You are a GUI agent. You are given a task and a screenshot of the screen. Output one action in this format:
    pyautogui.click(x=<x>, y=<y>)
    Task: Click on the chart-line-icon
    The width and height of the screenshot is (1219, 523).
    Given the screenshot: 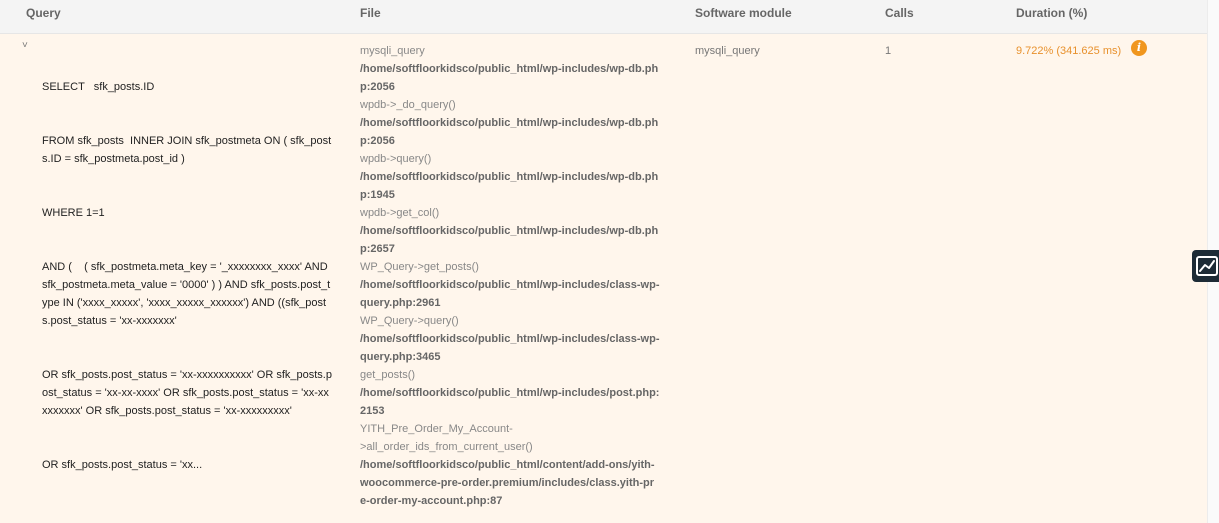 What is the action you would take?
    pyautogui.click(x=1207, y=266)
    